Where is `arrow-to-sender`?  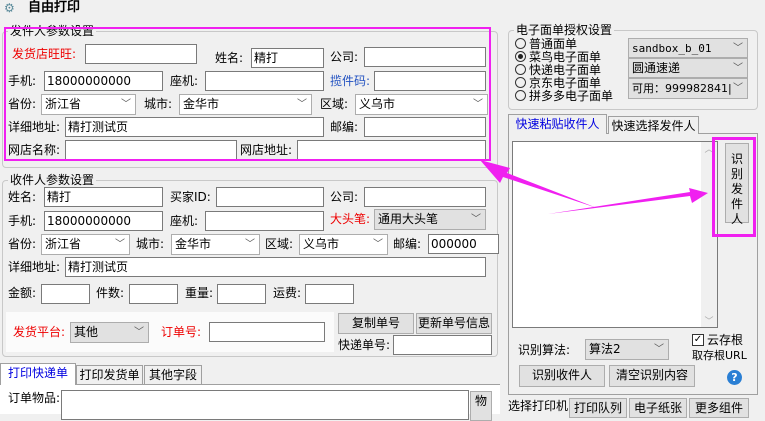 arrow-to-sender is located at coordinates (538, 184).